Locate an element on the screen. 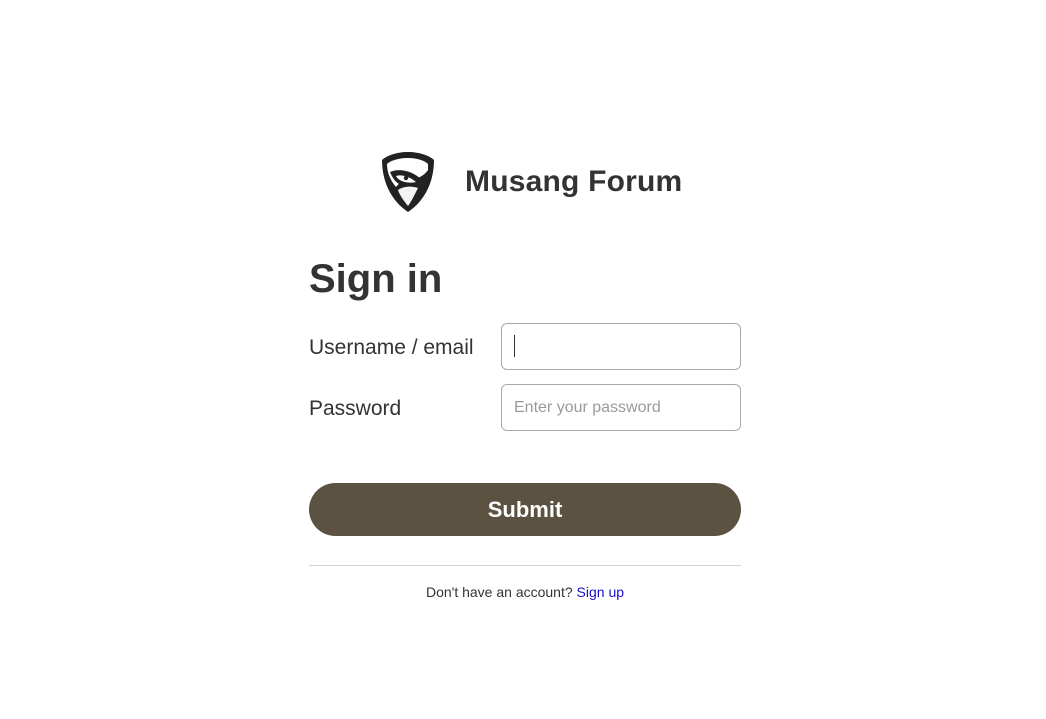  password-label: Password is located at coordinates (355, 408).